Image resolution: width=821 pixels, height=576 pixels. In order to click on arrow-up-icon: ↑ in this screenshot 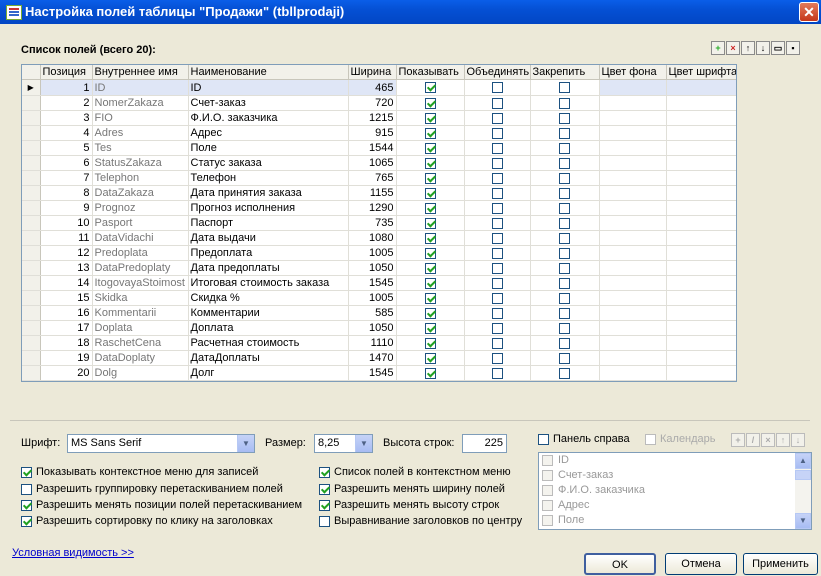, I will do `click(748, 48)`.